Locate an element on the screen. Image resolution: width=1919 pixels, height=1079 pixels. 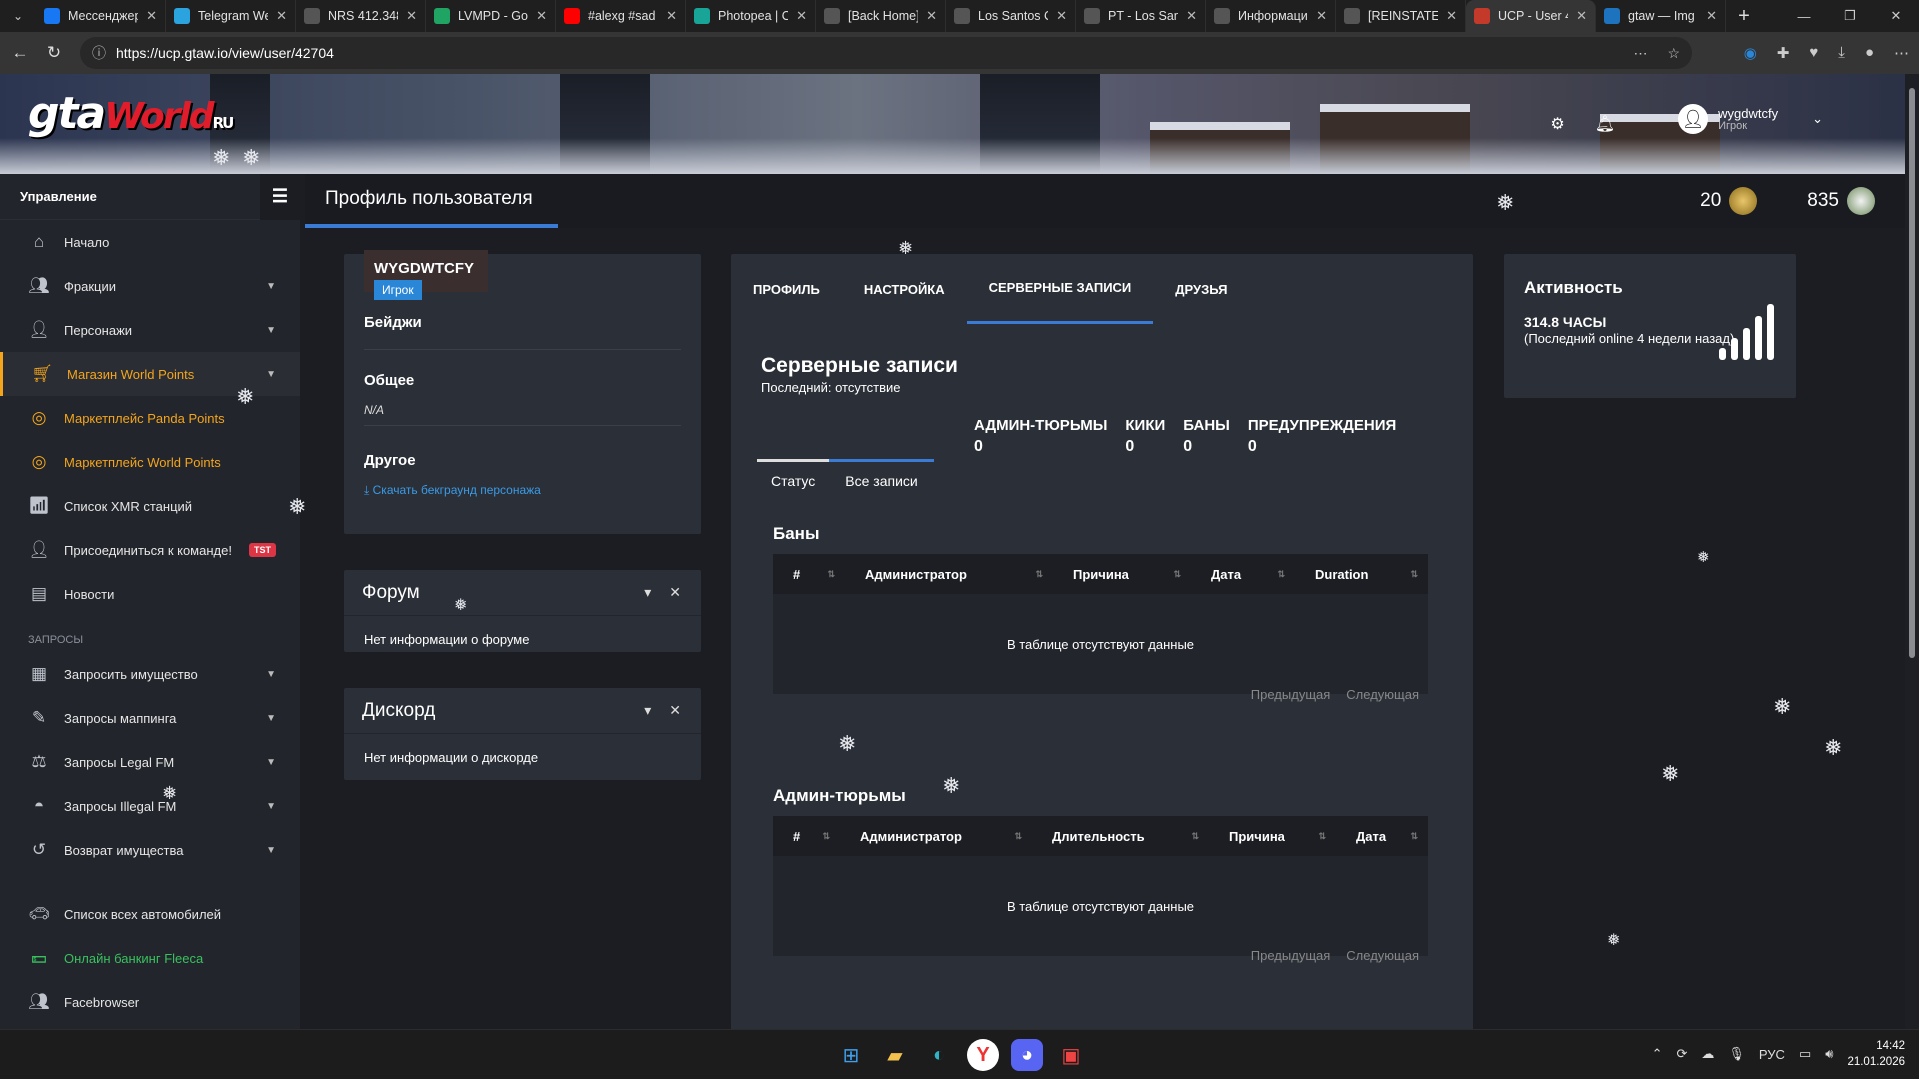
reload-icon: ↻ is located at coordinates (54, 53).